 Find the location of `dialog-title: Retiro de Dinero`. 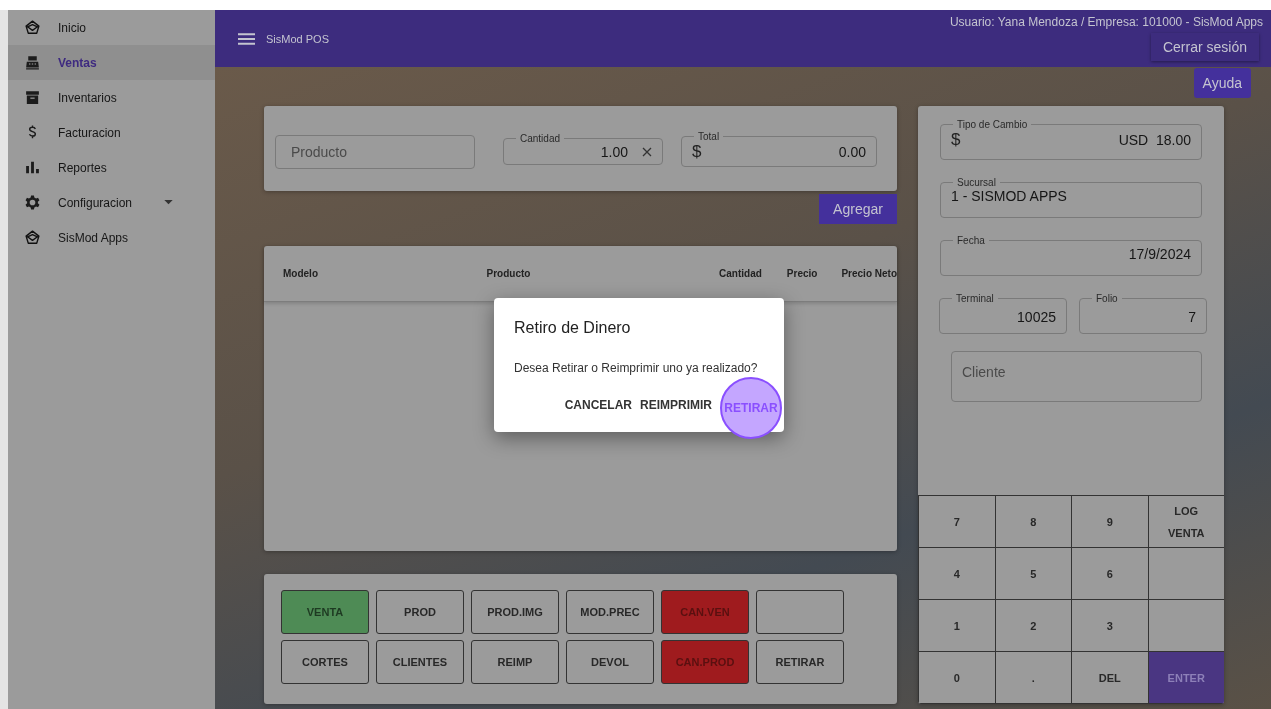

dialog-title: Retiro de Dinero is located at coordinates (573, 328).